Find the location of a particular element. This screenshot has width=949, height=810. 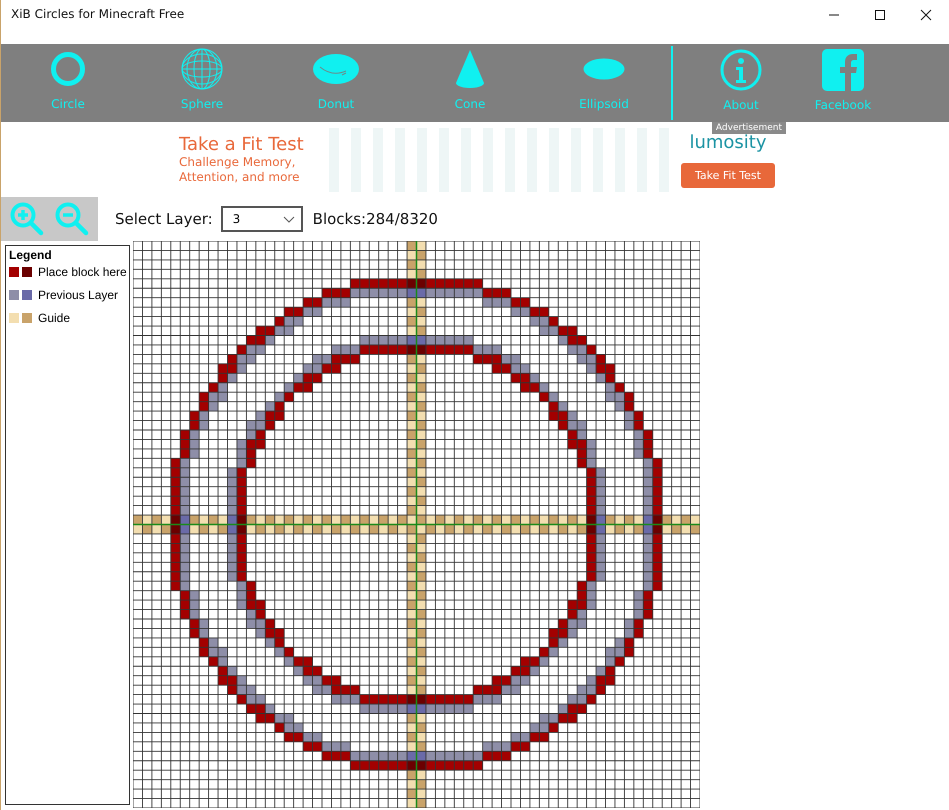

facebook-button: Facebook is located at coordinates (843, 83).